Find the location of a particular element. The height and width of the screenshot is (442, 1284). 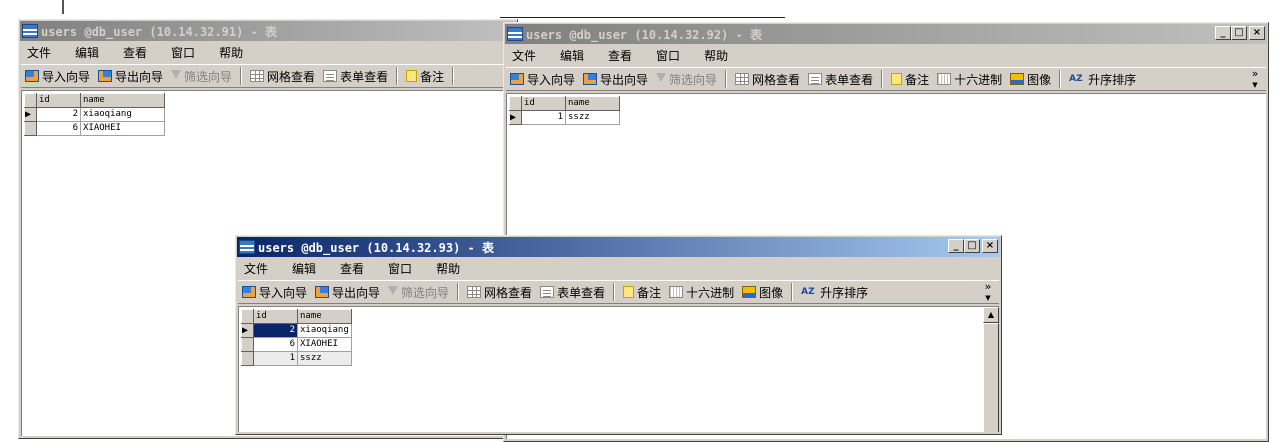

sort-asc-icon: AZ is located at coordinates (1076, 79).